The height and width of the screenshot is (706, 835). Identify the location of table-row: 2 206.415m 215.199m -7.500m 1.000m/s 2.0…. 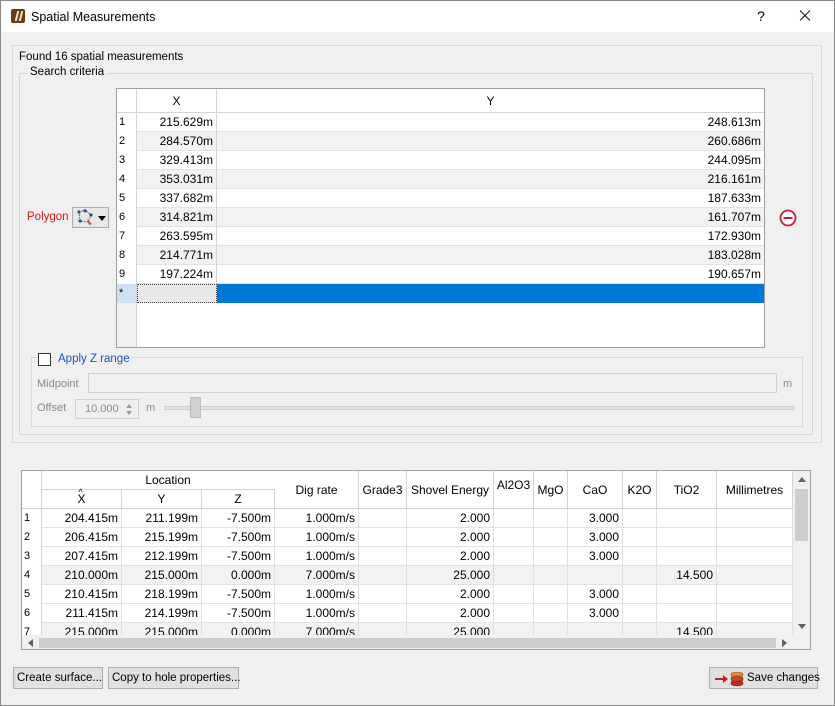
(407, 537).